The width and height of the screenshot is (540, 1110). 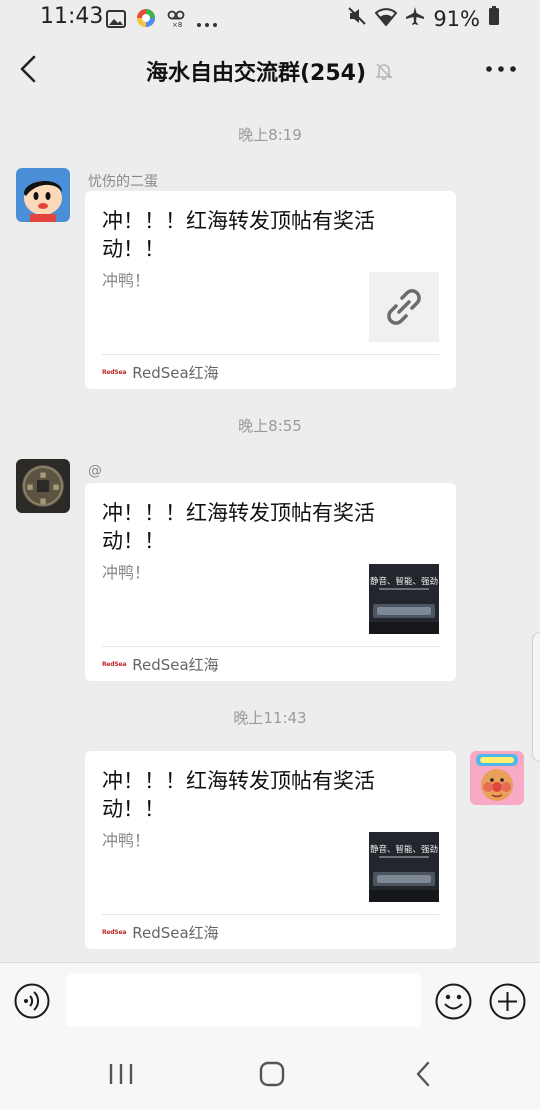 I want to click on voice-icon, so click(x=32, y=1001).